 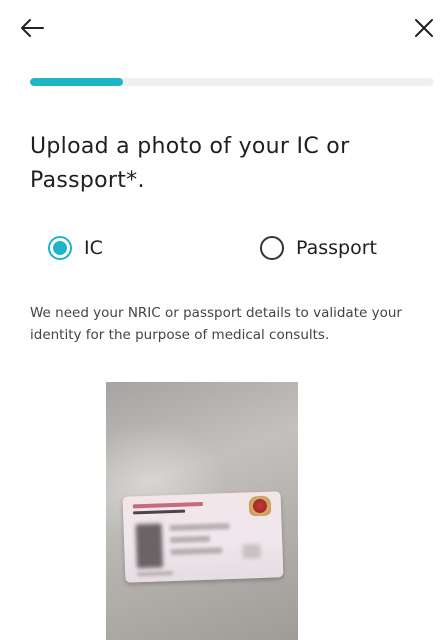 What do you see at coordinates (222, 28) in the screenshot?
I see `top-bar` at bounding box center [222, 28].